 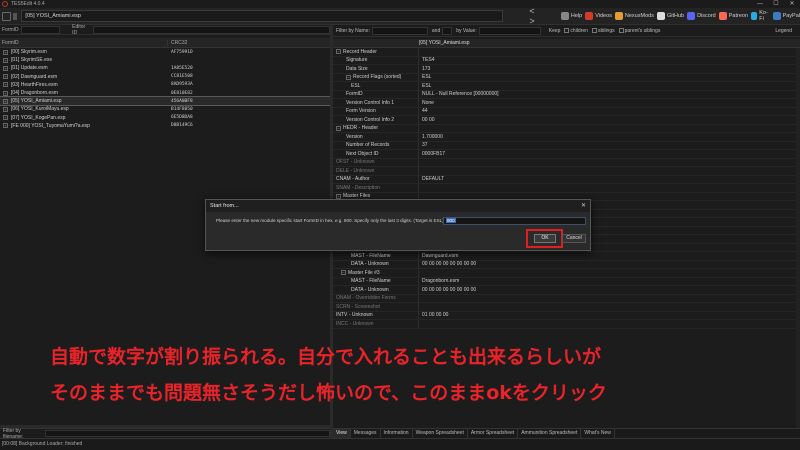 I want to click on record-row: INCC - Unknown, so click(x=566, y=324).